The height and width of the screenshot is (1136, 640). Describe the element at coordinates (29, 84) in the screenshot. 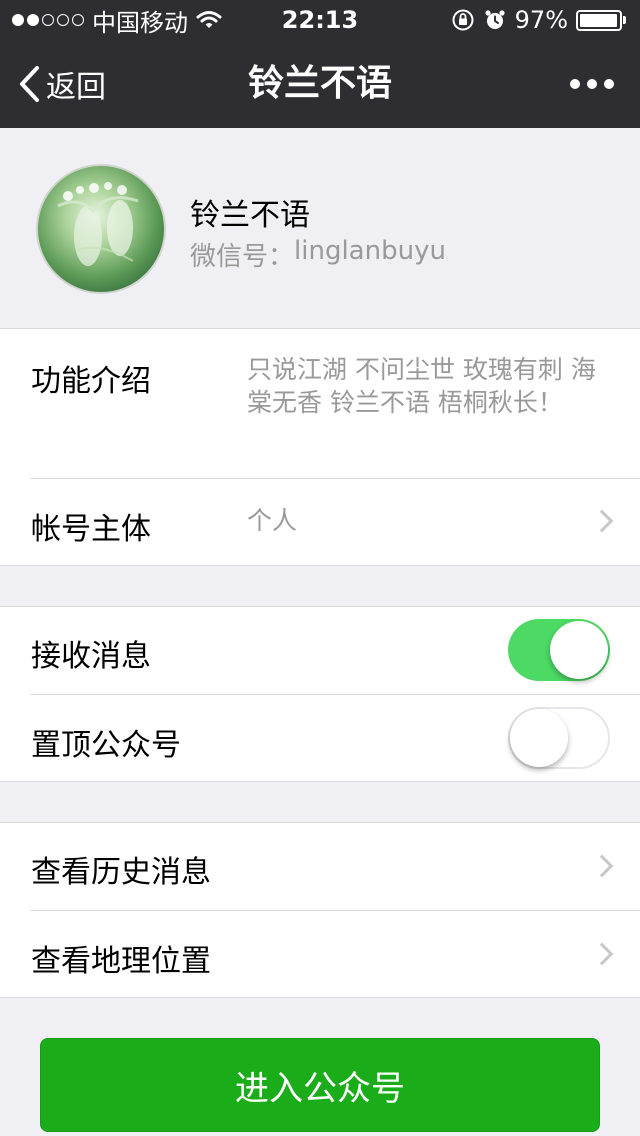

I see `chevron-left-icon` at that location.